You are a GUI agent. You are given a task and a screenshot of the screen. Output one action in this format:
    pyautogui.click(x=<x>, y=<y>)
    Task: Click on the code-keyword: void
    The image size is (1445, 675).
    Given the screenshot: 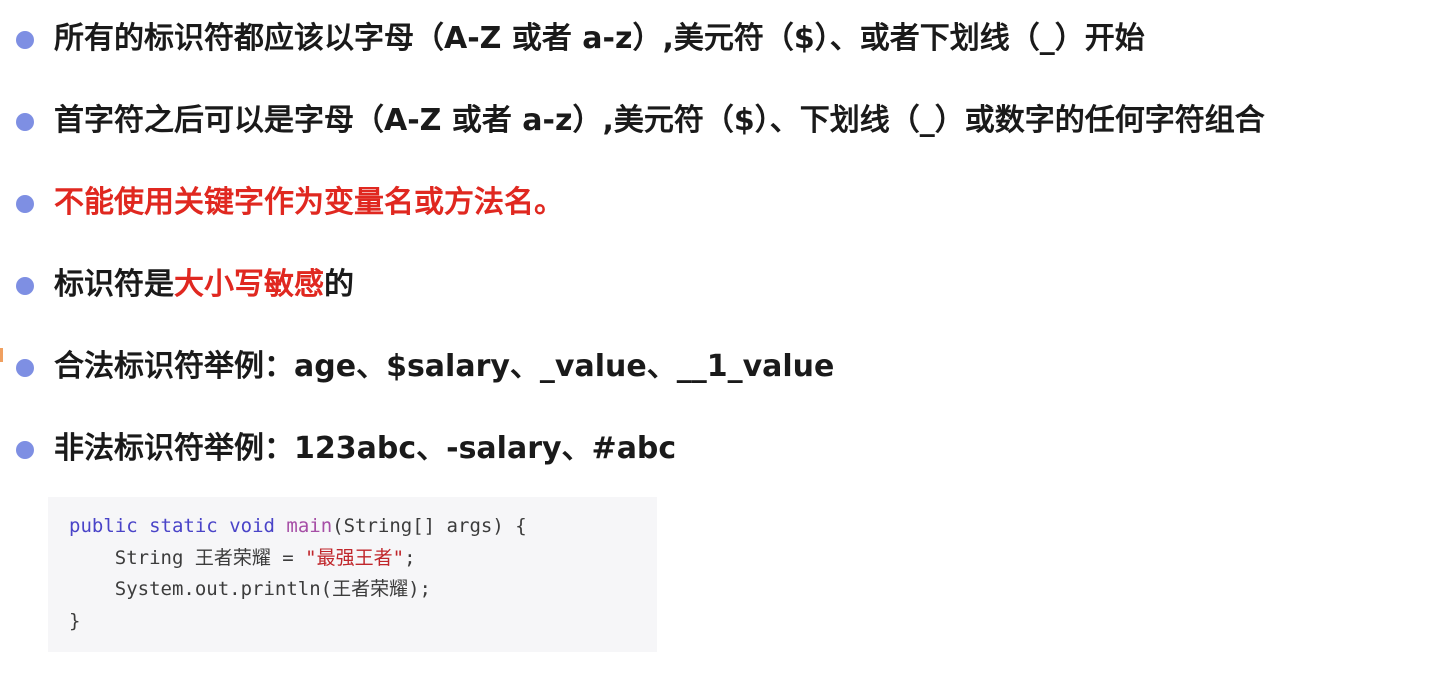 What is the action you would take?
    pyautogui.click(x=252, y=526)
    